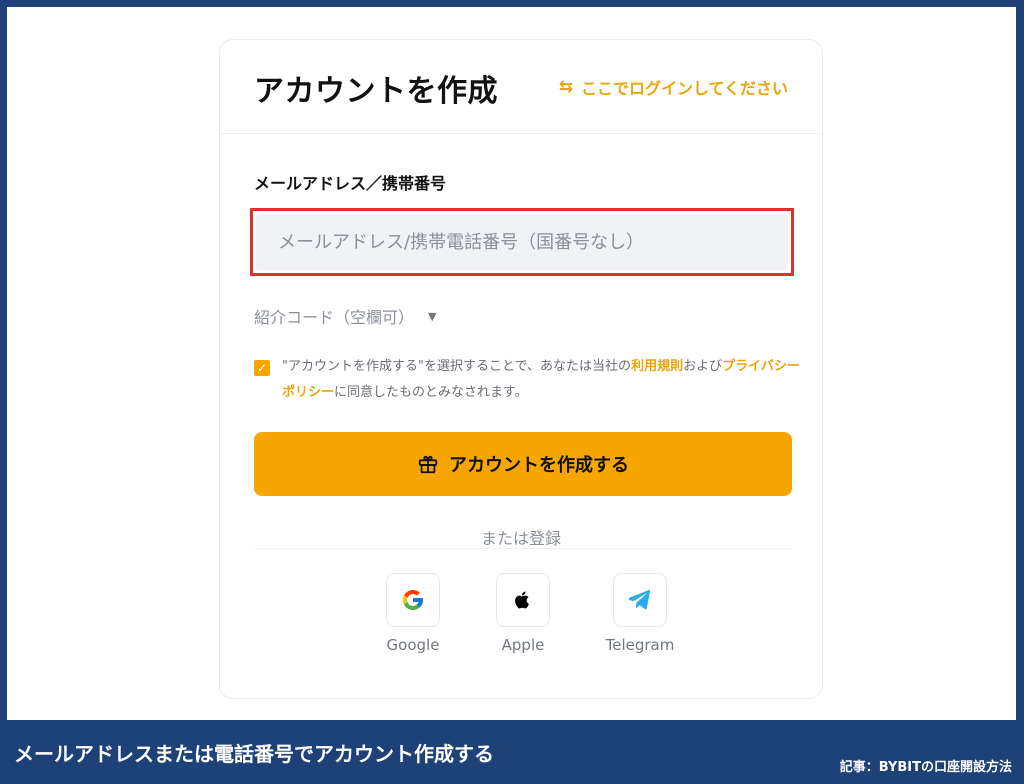  Describe the element at coordinates (925, 767) in the screenshot. I see `footer-source: 記事：BYBITの口座開設方法` at that location.